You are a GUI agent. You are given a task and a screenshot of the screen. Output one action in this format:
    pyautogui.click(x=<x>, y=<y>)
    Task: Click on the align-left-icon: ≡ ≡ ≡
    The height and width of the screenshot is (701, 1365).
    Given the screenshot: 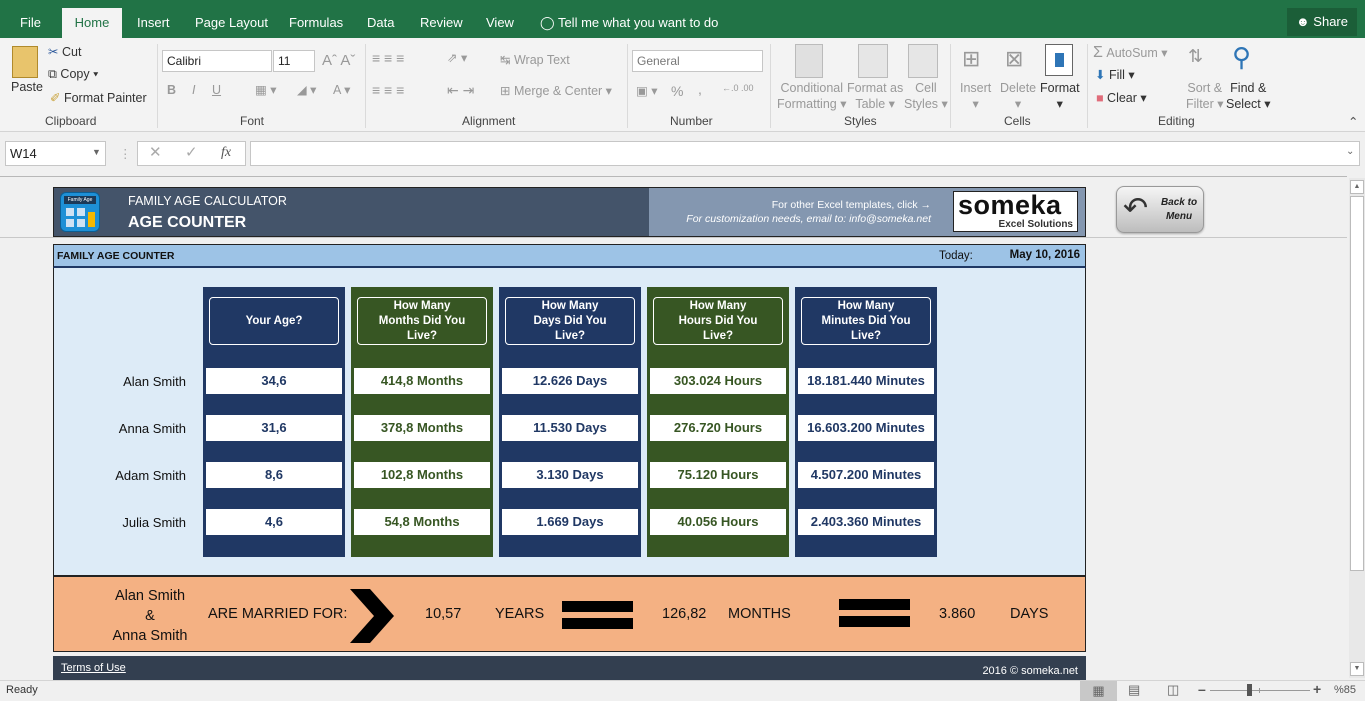 What is the action you would take?
    pyautogui.click(x=388, y=90)
    